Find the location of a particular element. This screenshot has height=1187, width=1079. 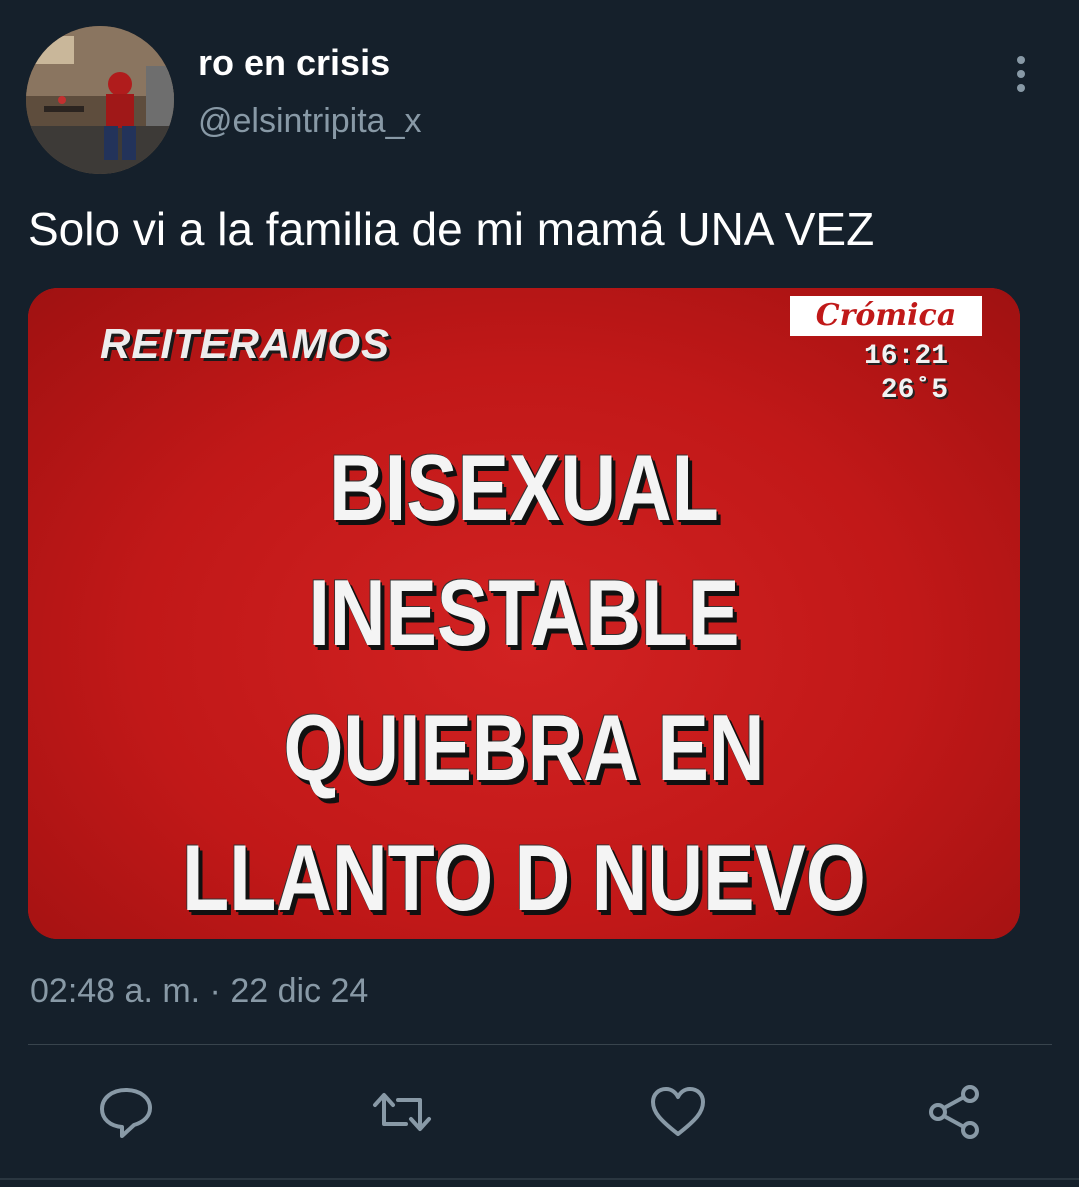

media-headline-line-2: INESTABLE is located at coordinates (524, 612).